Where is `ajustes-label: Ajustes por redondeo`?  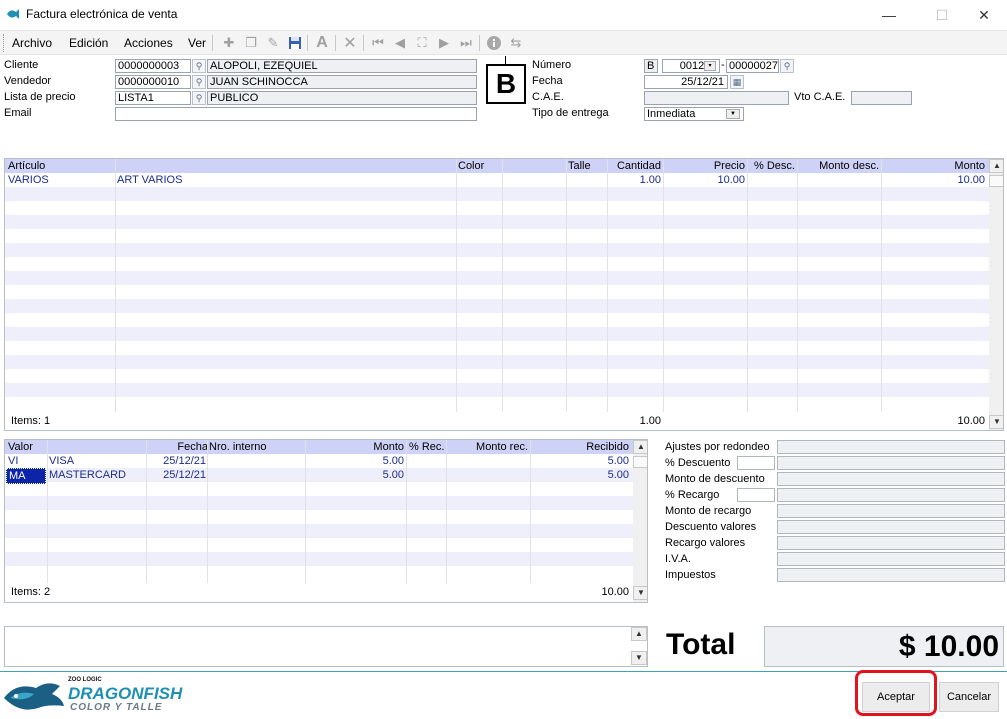
ajustes-label: Ajustes por redondeo is located at coordinates (717, 447).